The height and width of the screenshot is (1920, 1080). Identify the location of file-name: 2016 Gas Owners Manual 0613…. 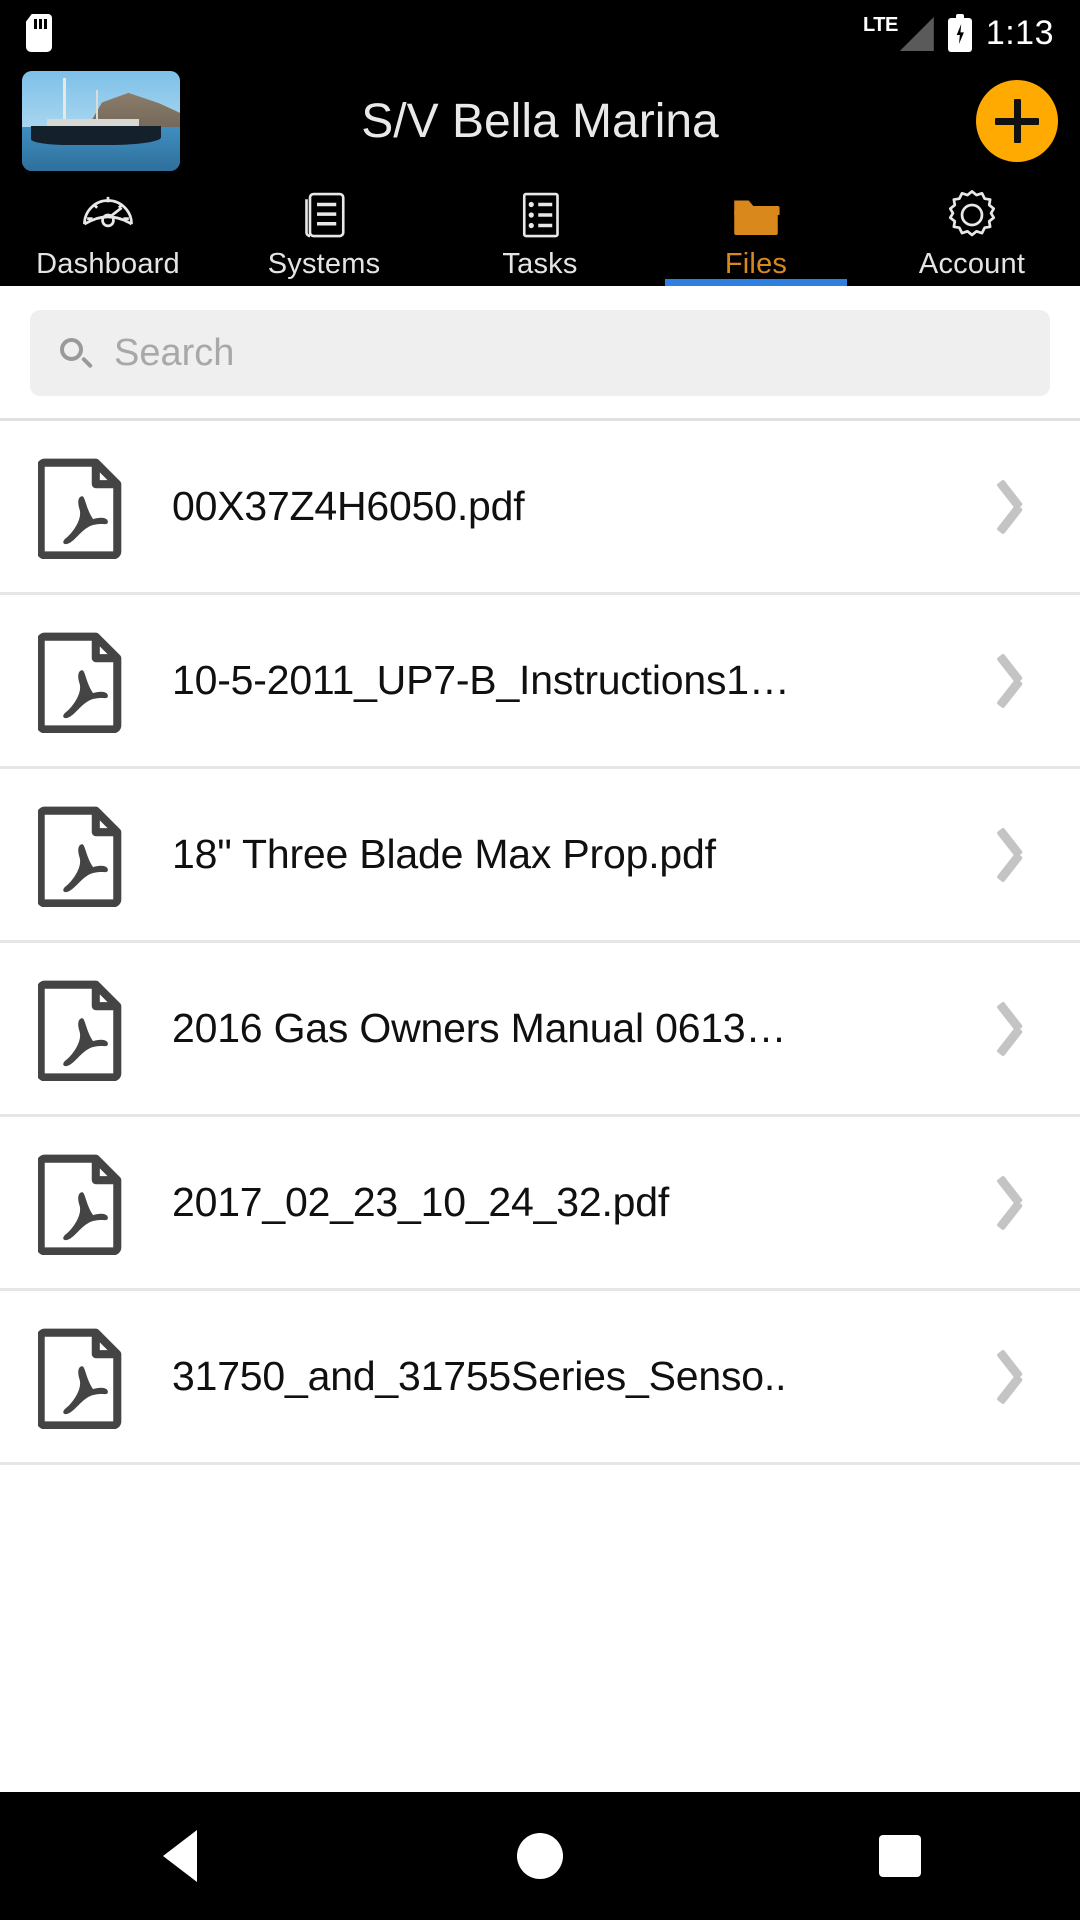
(479, 1028).